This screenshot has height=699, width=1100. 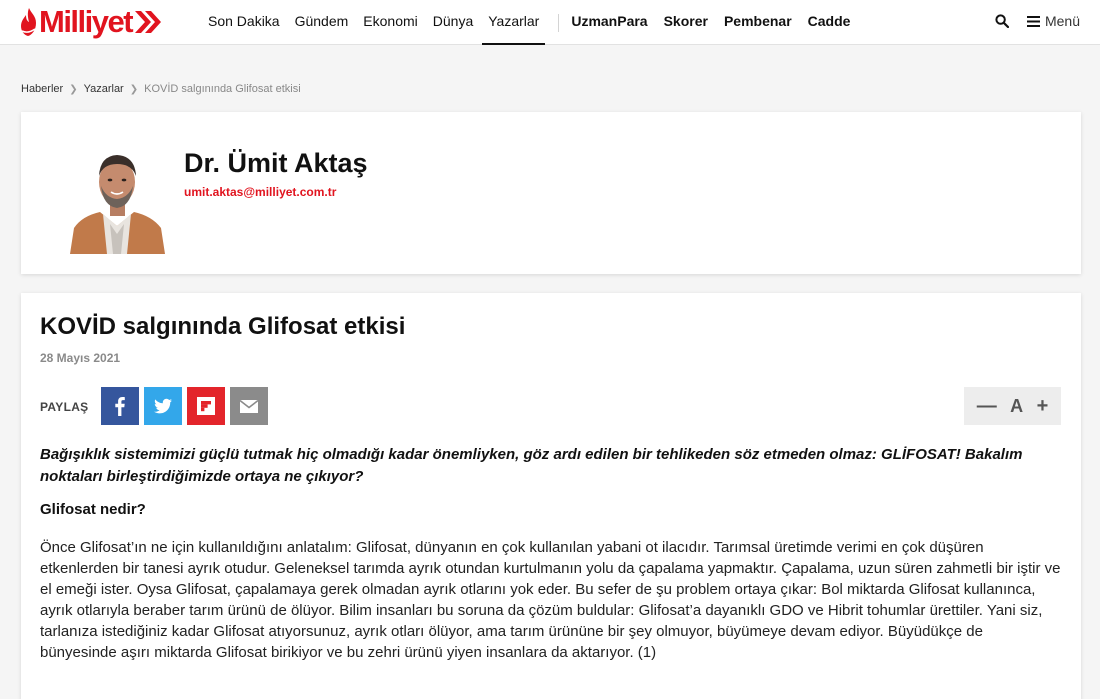 What do you see at coordinates (1033, 21) in the screenshot?
I see `hamburger-menu-icon` at bounding box center [1033, 21].